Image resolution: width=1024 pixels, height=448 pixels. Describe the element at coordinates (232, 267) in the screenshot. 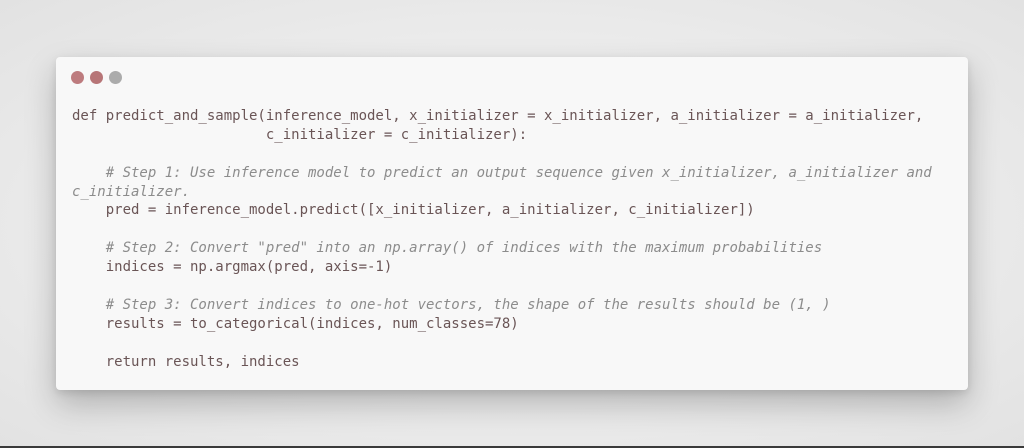

I see `code-line: indices = np.argmax(pred, axis=-1)` at that location.